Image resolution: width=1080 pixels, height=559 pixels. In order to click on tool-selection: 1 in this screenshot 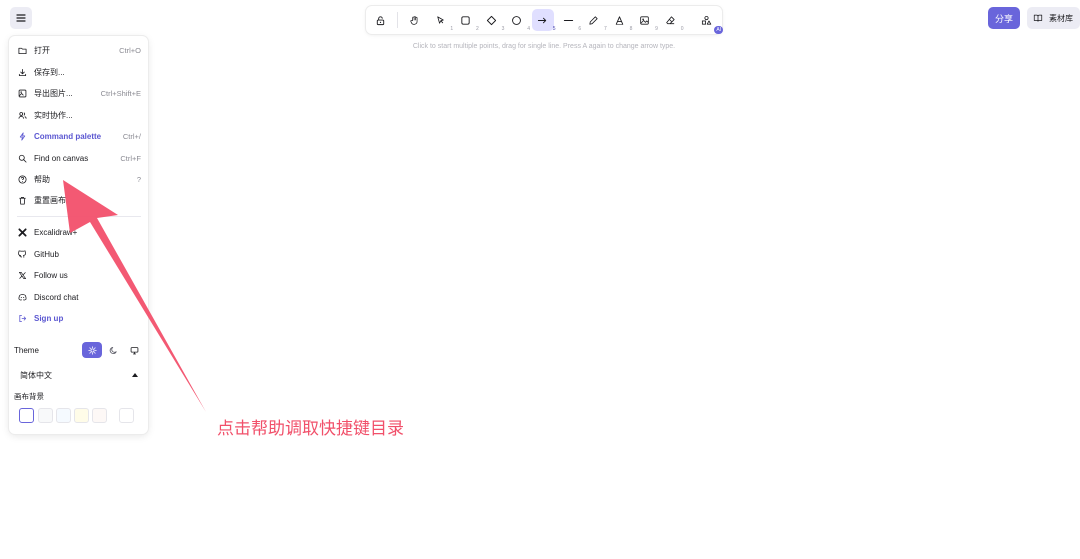, I will do `click(441, 20)`.